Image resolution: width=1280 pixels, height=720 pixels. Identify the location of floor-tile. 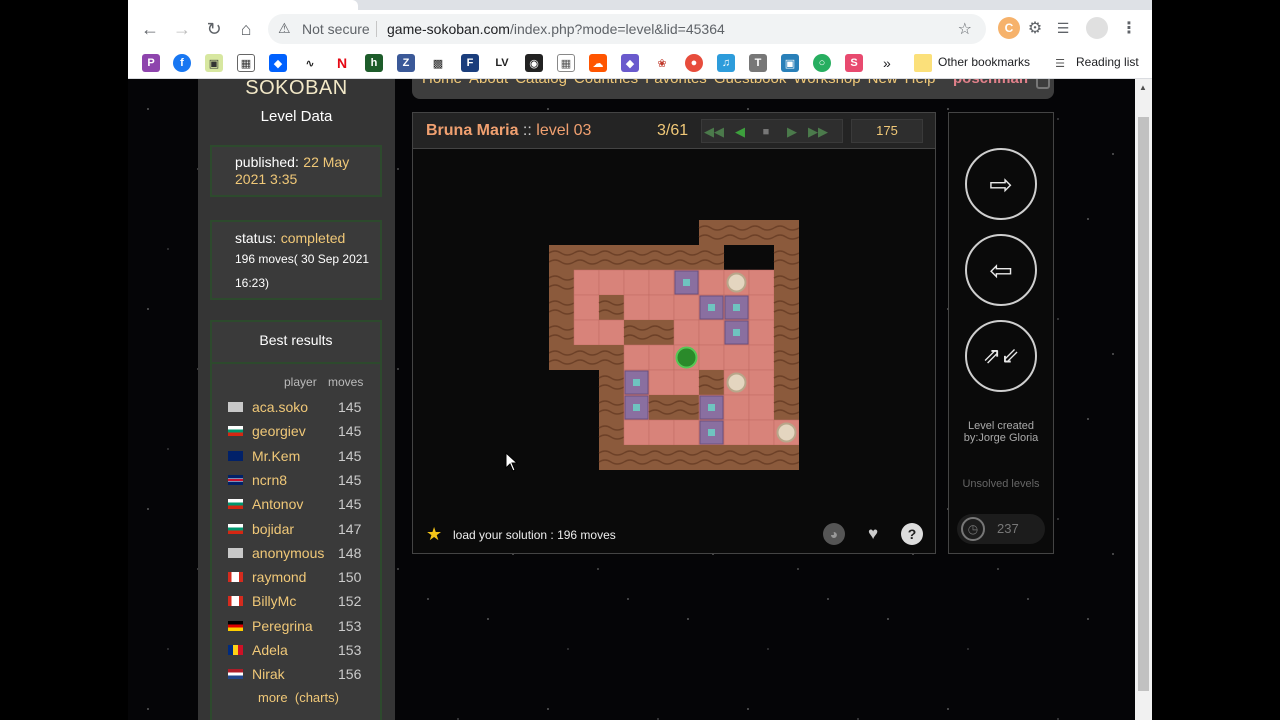
(586, 307).